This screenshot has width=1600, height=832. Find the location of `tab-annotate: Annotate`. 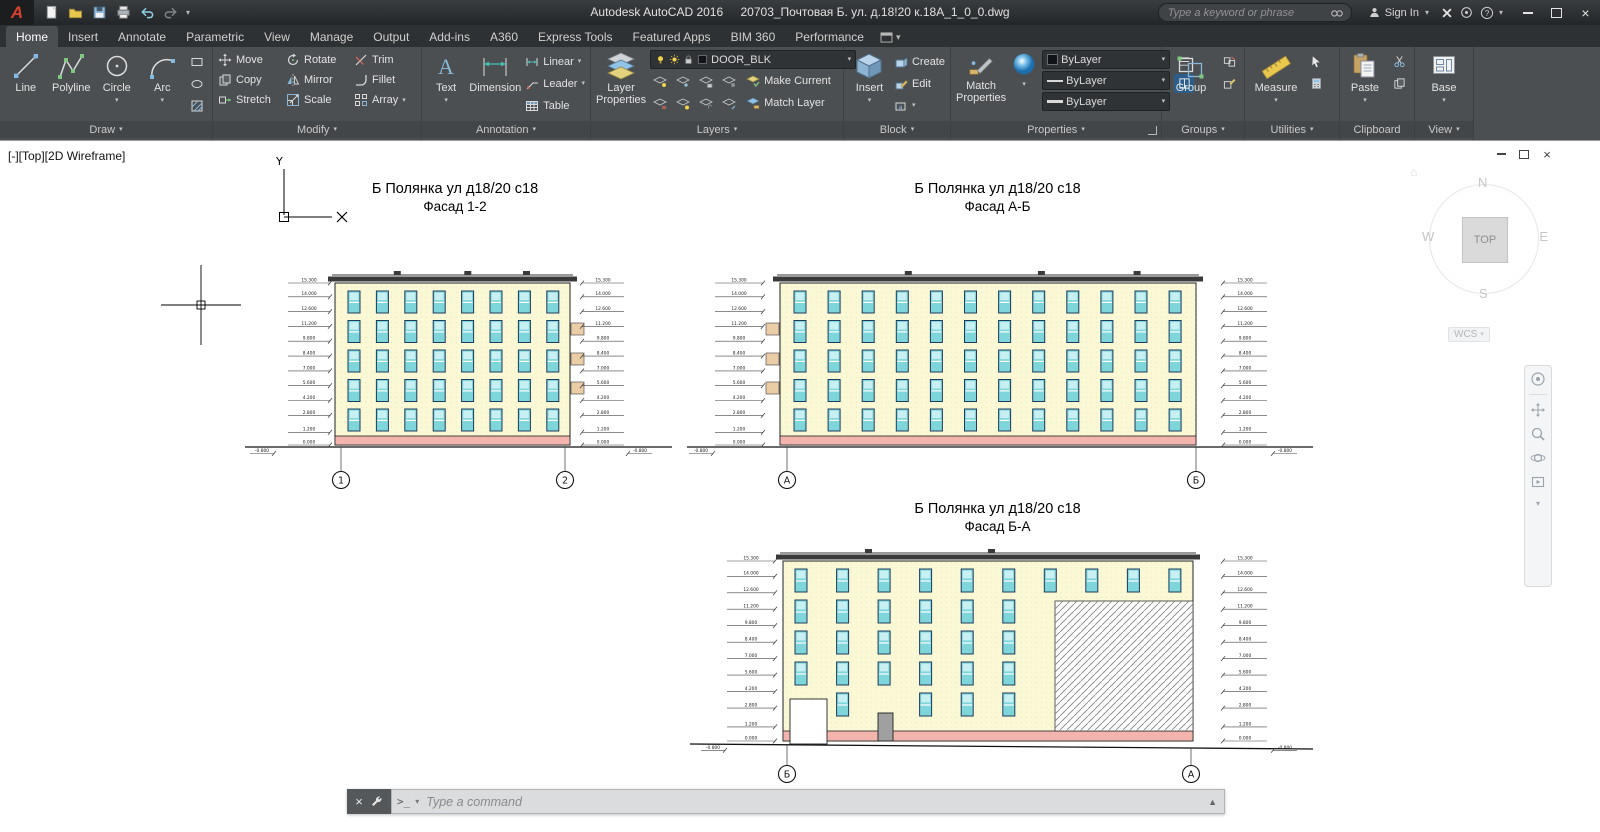

tab-annotate: Annotate is located at coordinates (142, 36).